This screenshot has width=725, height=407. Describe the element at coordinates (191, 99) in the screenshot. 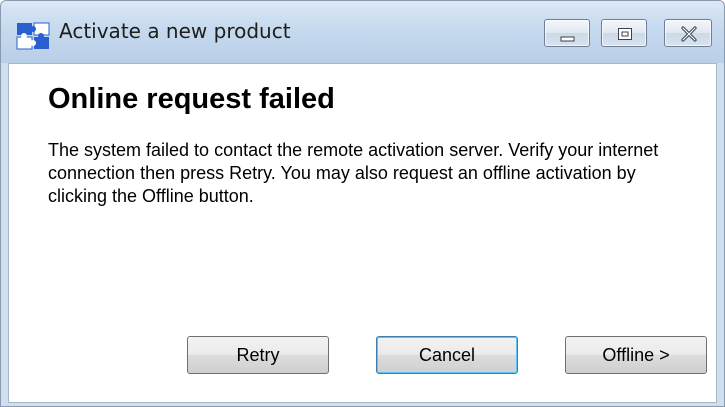

I see `page-title: Online request failed` at that location.